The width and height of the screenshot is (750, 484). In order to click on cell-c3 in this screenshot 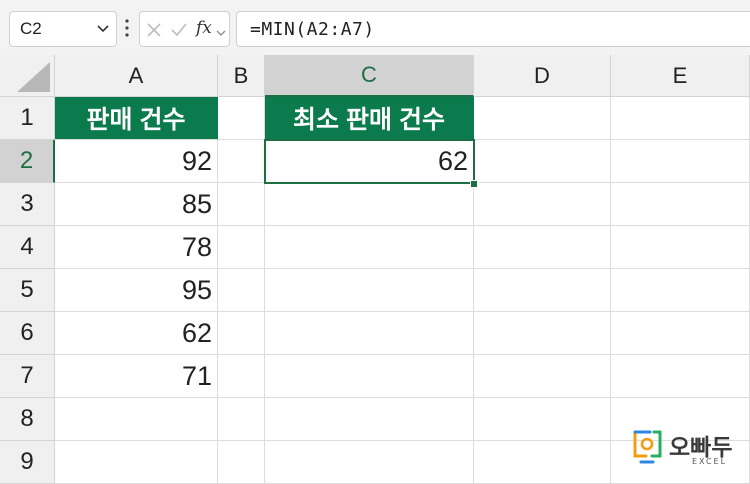, I will do `click(369, 204)`.